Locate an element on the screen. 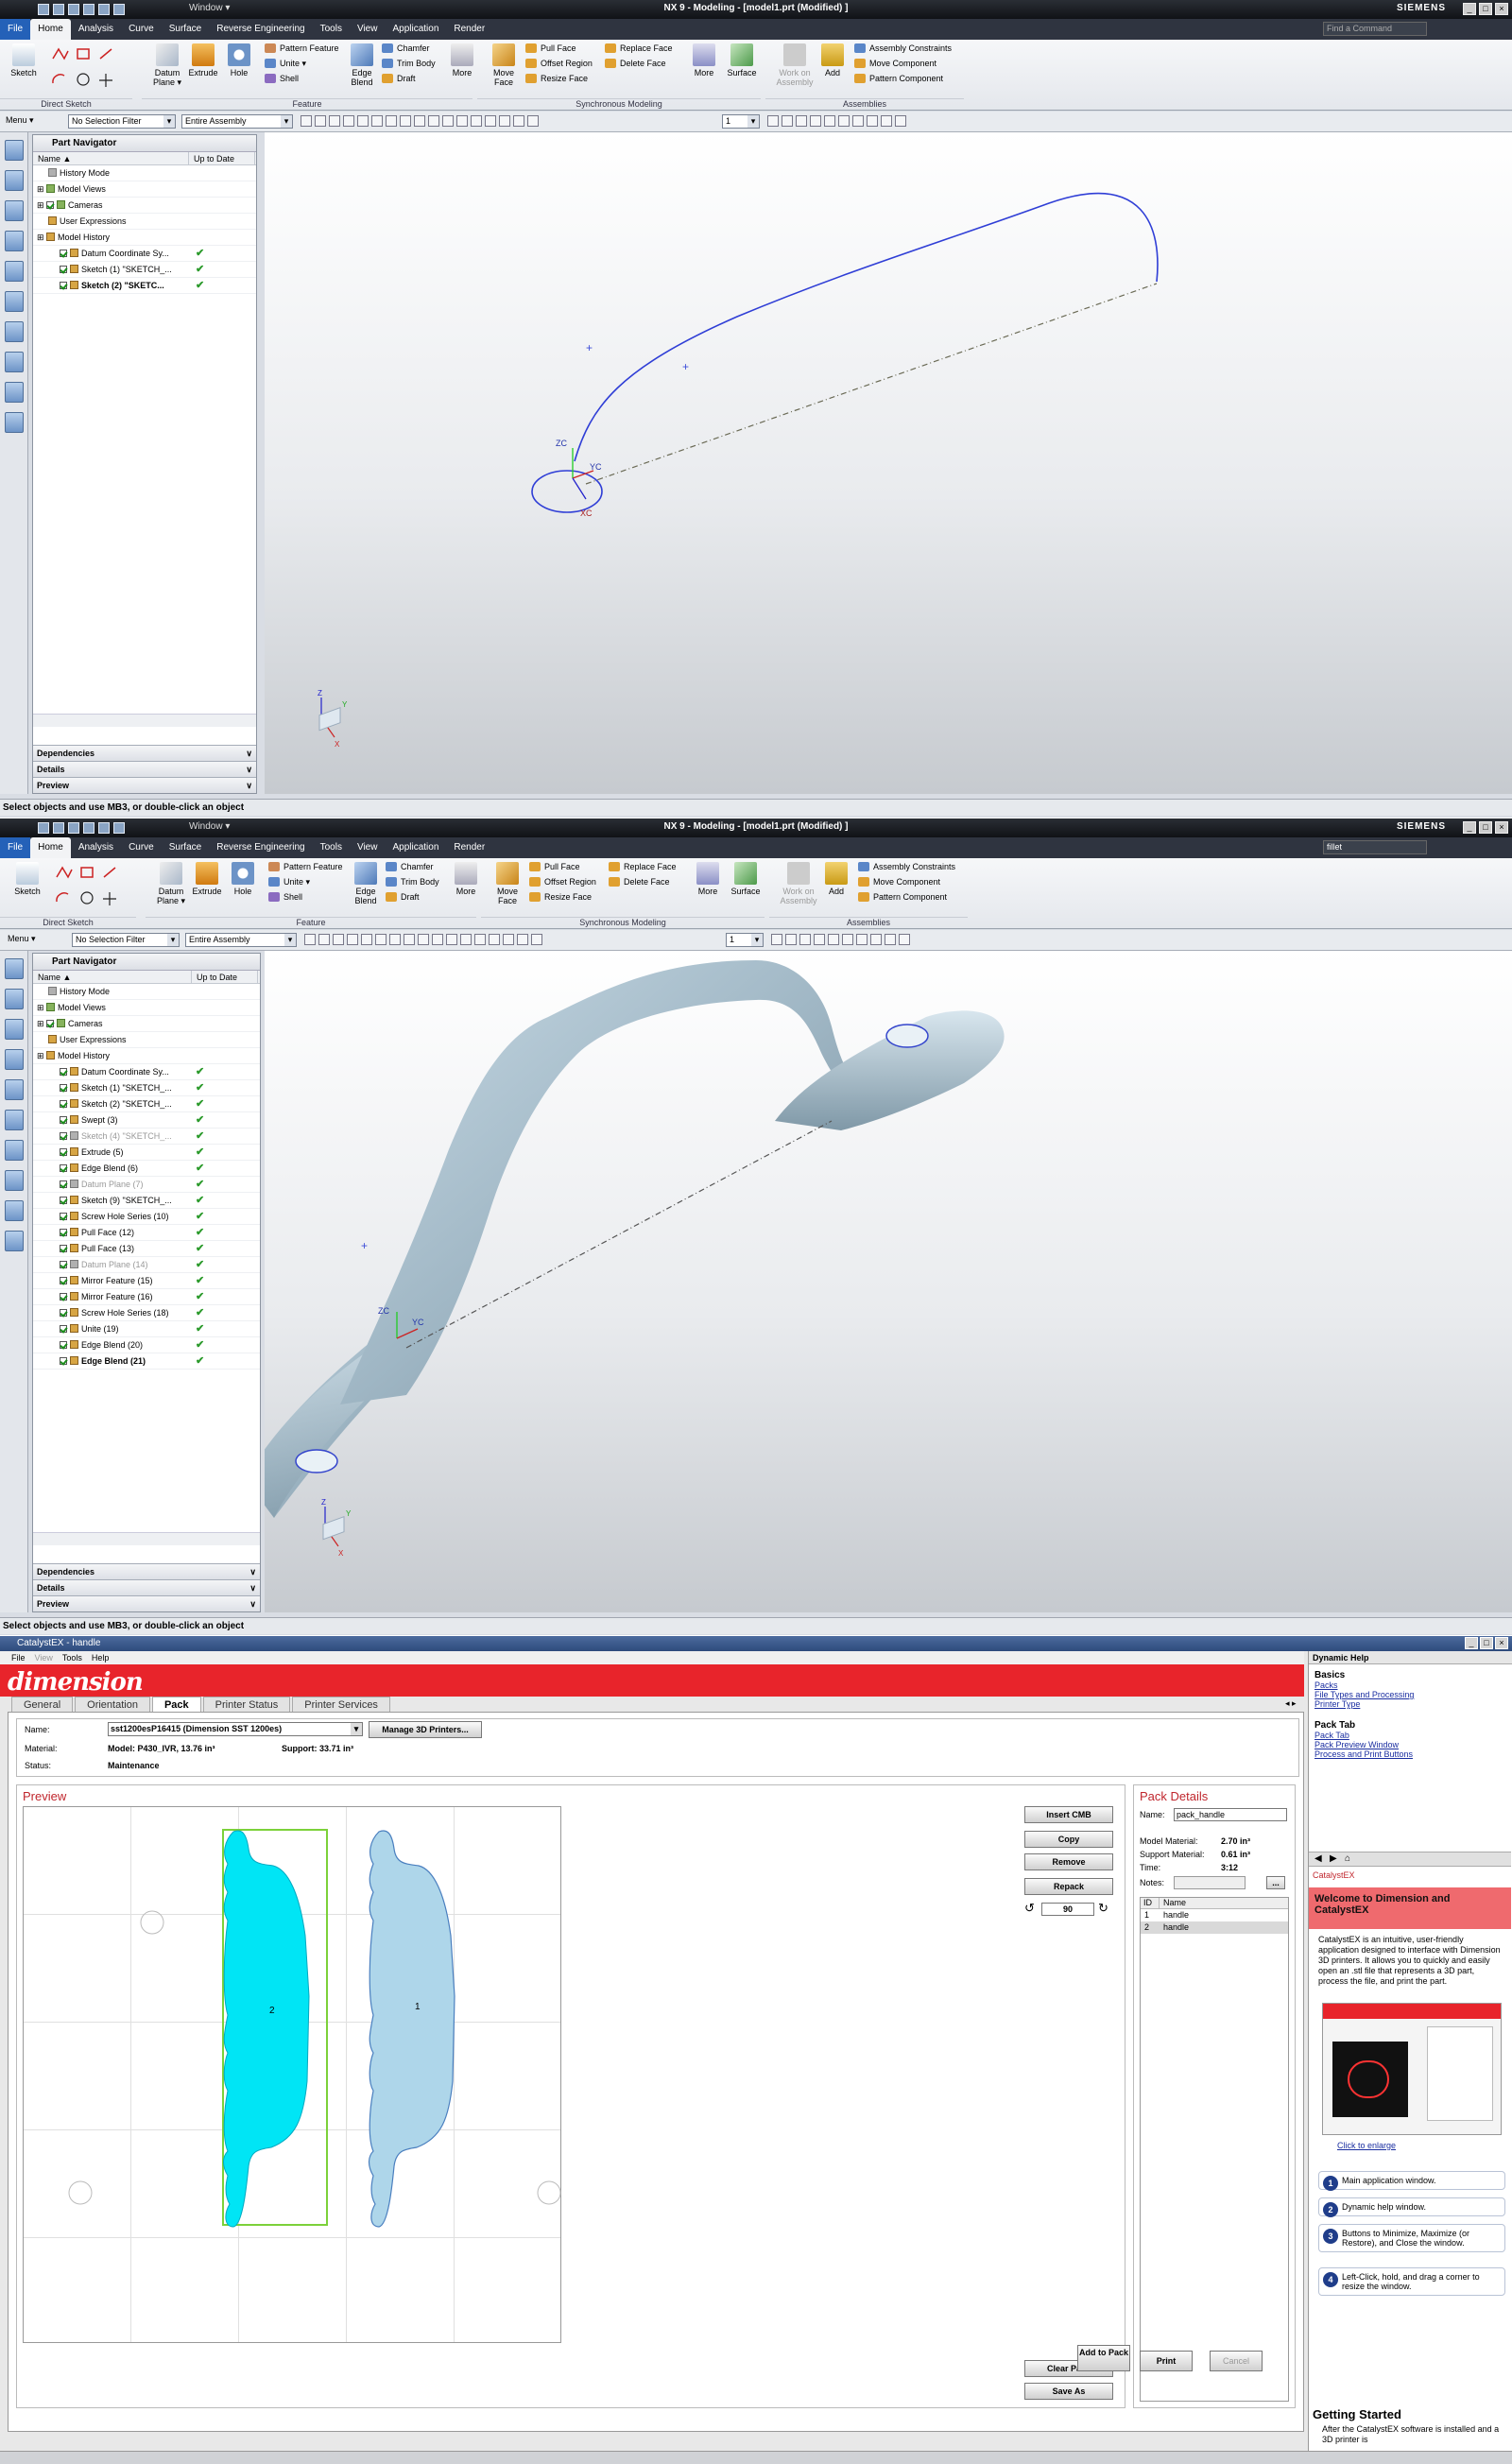 The image size is (1512, 2464). close-icon: × is located at coordinates (1501, 1643).